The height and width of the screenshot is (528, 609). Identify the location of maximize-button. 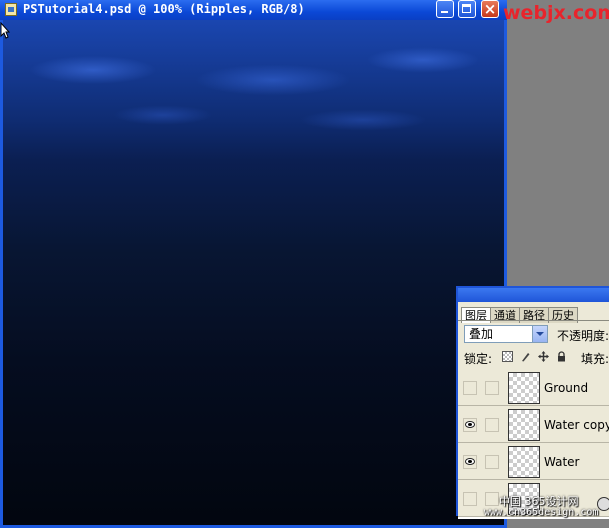
(467, 9).